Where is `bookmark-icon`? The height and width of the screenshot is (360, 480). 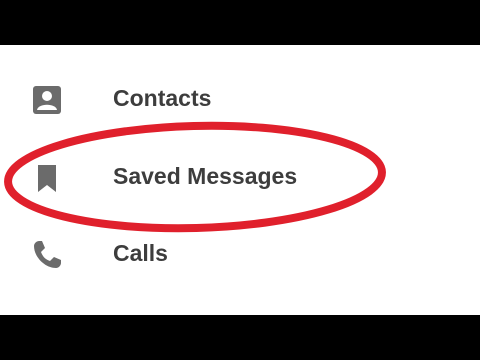
bookmark-icon is located at coordinates (47, 178).